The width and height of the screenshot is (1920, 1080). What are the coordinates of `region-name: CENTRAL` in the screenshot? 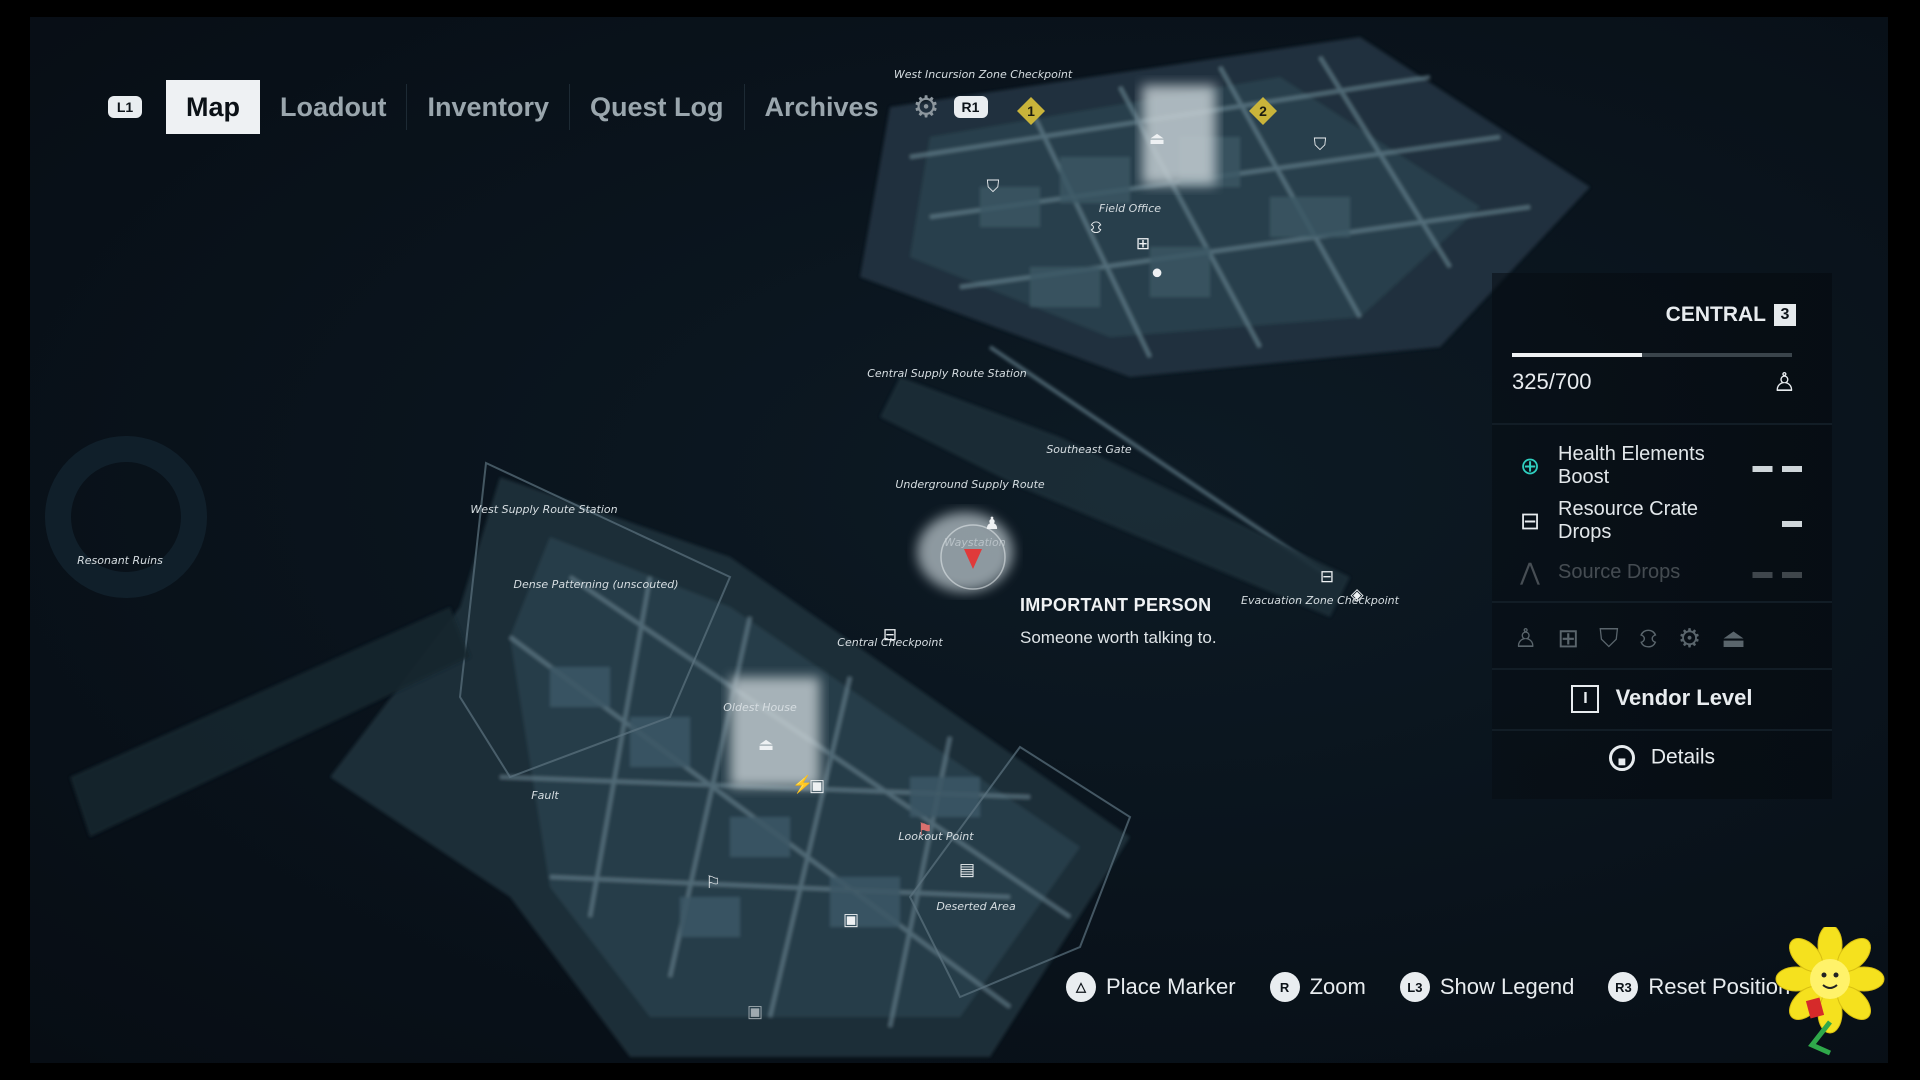 It's located at (1715, 314).